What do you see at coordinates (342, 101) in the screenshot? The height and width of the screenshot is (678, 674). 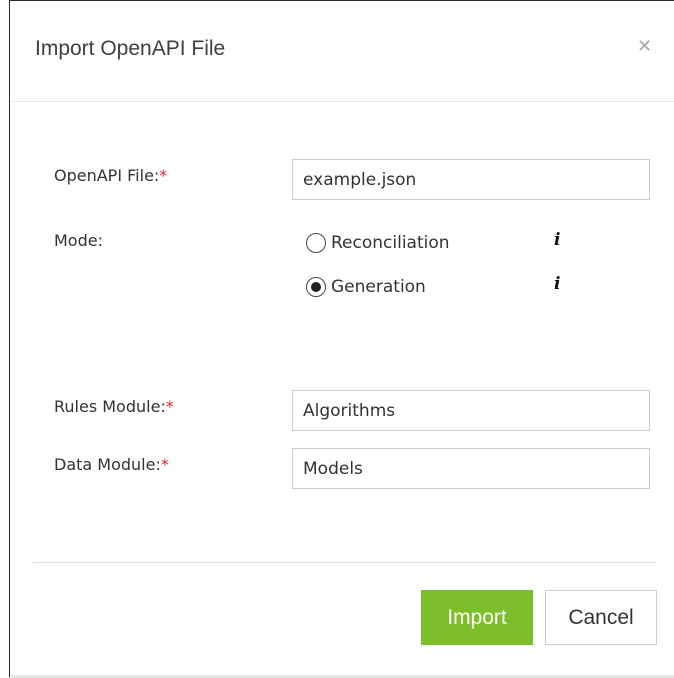 I see `header-divider` at bounding box center [342, 101].